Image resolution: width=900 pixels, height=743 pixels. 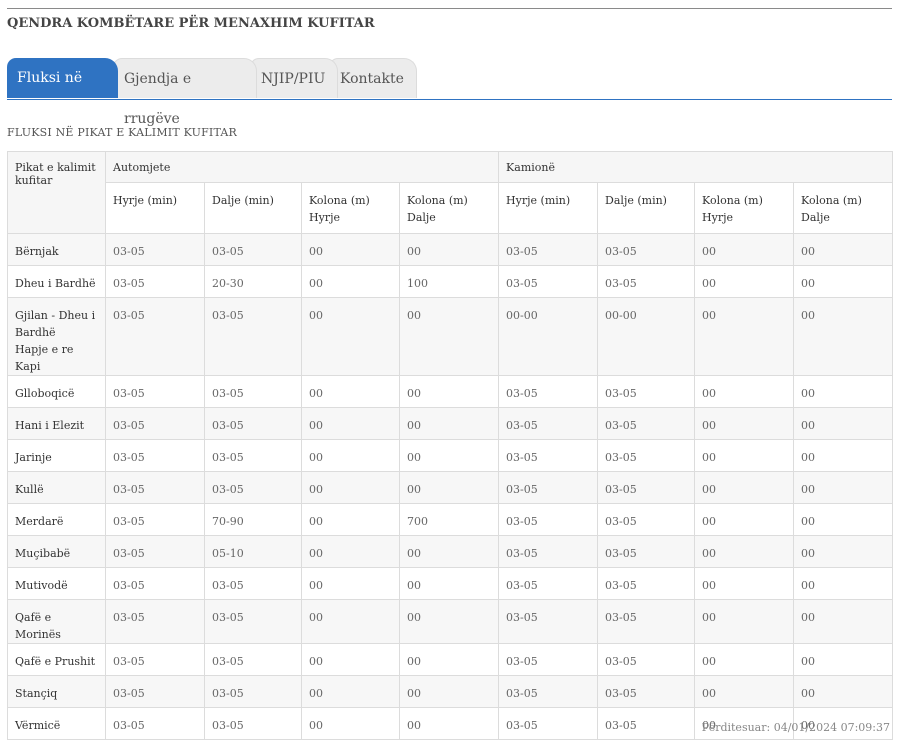 What do you see at coordinates (41, 585) in the screenshot?
I see `border-point-label: Mutivodë` at bounding box center [41, 585].